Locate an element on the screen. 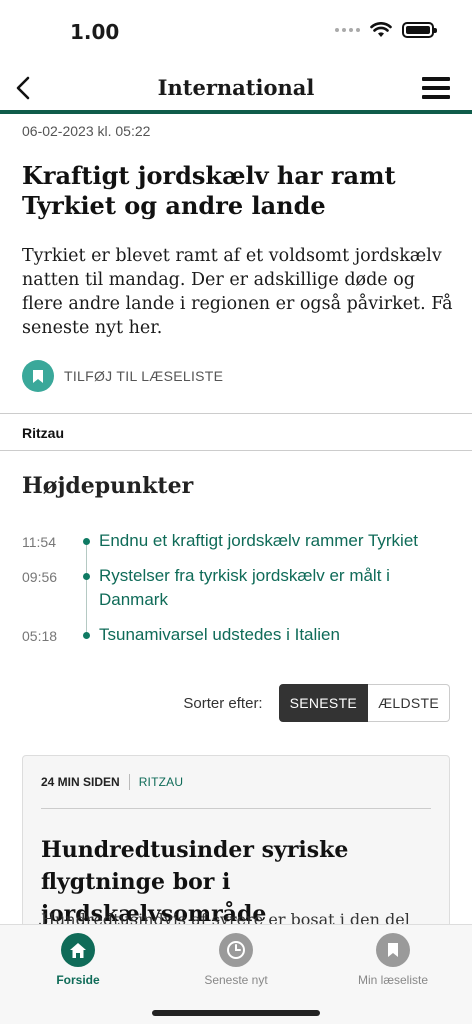 This screenshot has height=1024, width=472. card-time-ago: 24 MIN SIDEN is located at coordinates (80, 782).